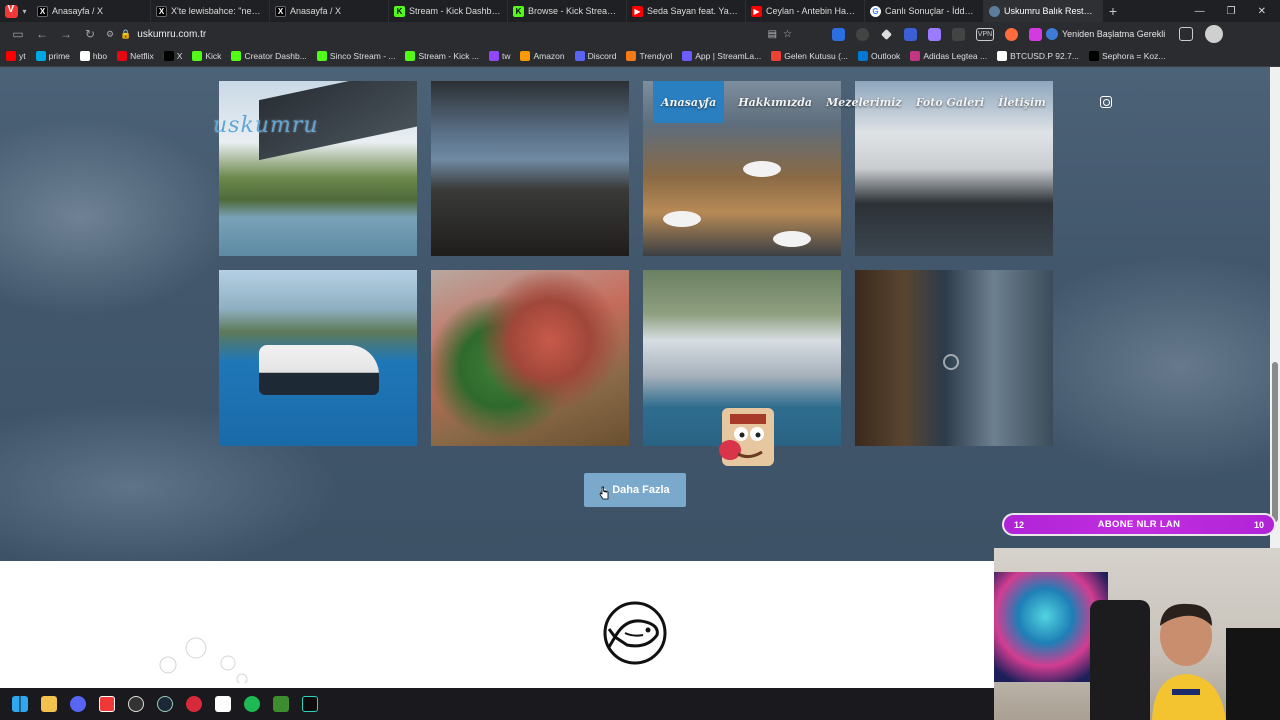 This screenshot has height=720, width=1280. I want to click on bookmark-item: Amazon, so click(542, 56).